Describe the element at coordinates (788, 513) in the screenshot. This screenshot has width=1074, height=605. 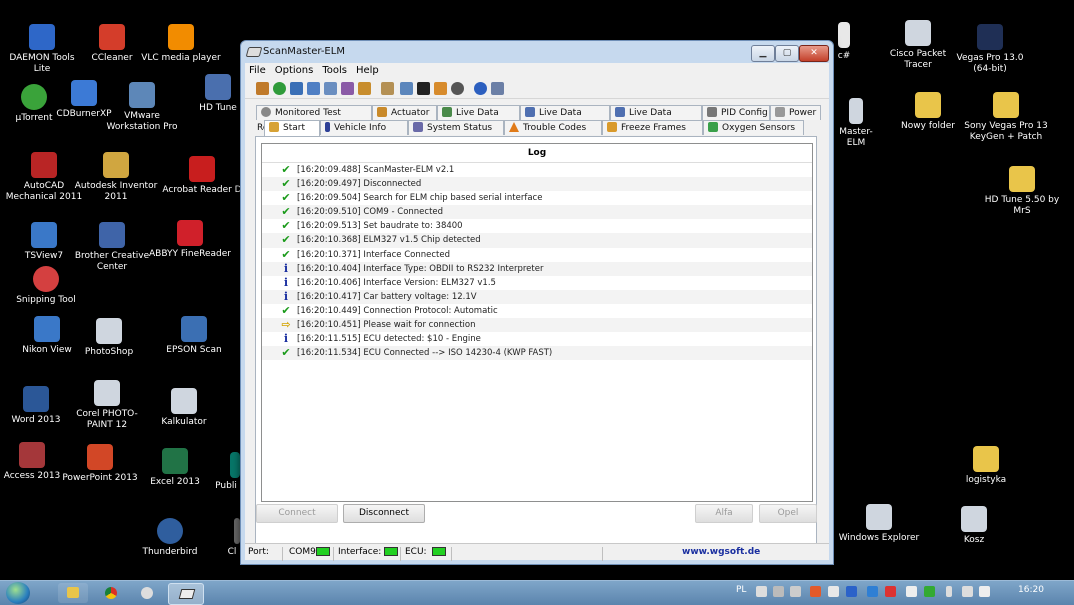
I see `opel-button: Opel` at that location.